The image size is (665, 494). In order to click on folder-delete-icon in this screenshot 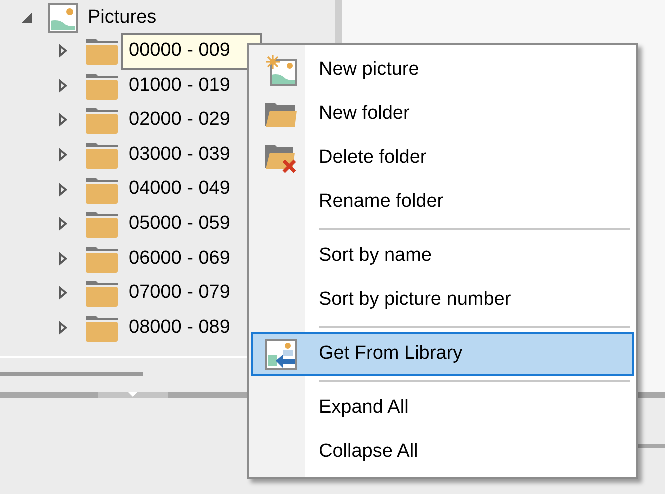, I will do `click(281, 158)`.